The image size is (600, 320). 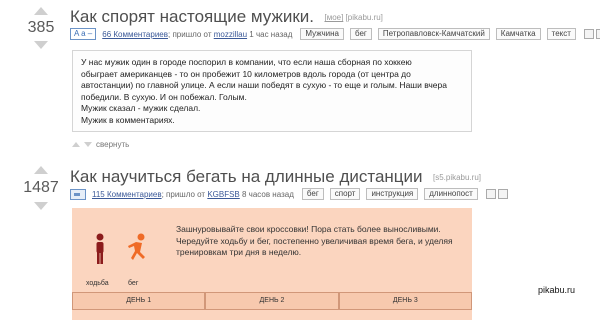 What do you see at coordinates (97, 283) in the screenshot?
I see `walk-label: ходьба` at bounding box center [97, 283].